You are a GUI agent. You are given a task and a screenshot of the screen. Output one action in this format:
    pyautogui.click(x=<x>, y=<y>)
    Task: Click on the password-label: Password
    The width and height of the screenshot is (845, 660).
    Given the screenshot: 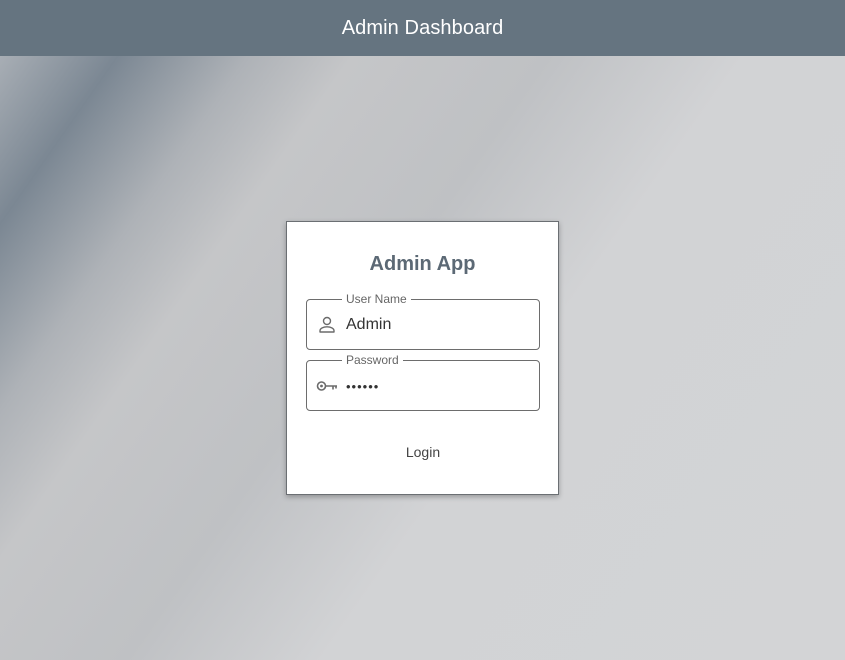 What is the action you would take?
    pyautogui.click(x=372, y=360)
    